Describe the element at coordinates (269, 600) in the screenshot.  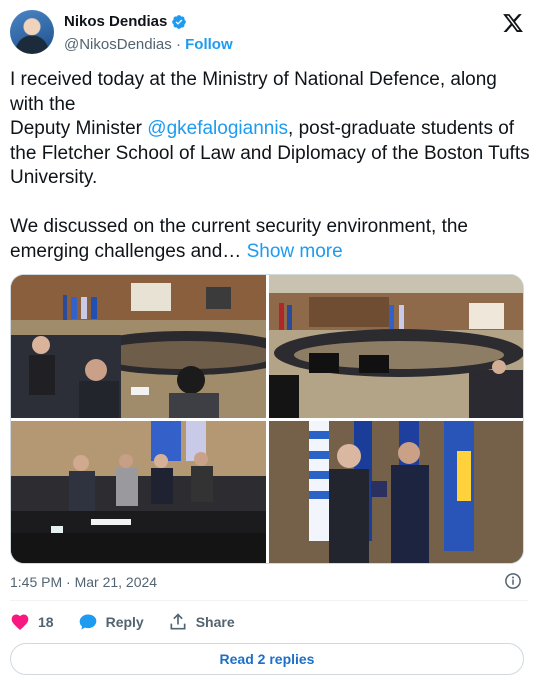
I see `divider` at that location.